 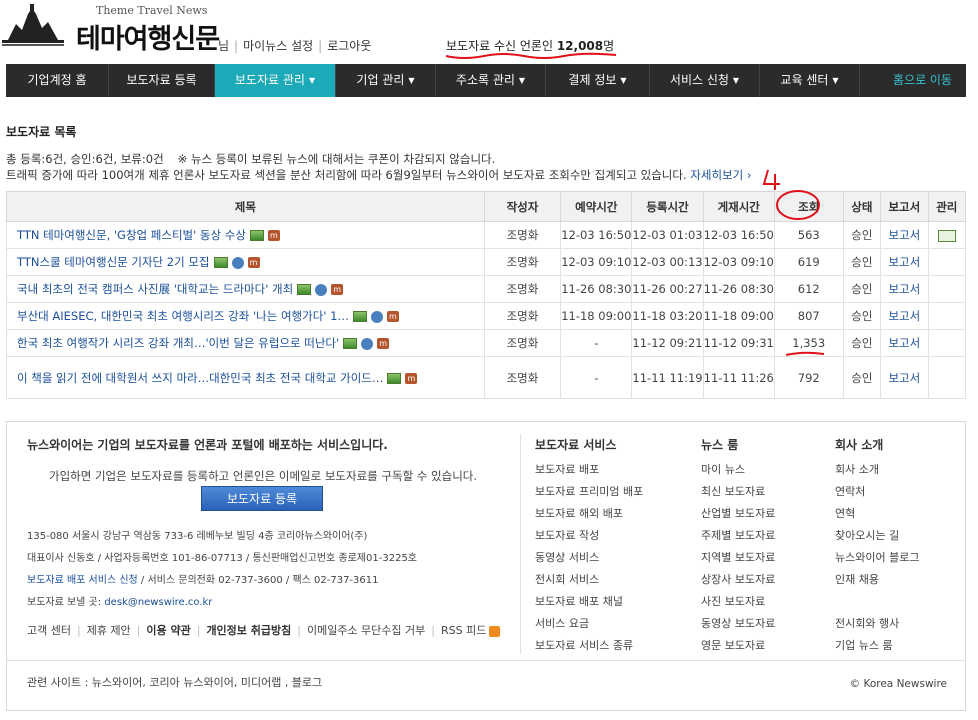 I want to click on nav-home-link: 홈으로 이동, so click(x=922, y=80).